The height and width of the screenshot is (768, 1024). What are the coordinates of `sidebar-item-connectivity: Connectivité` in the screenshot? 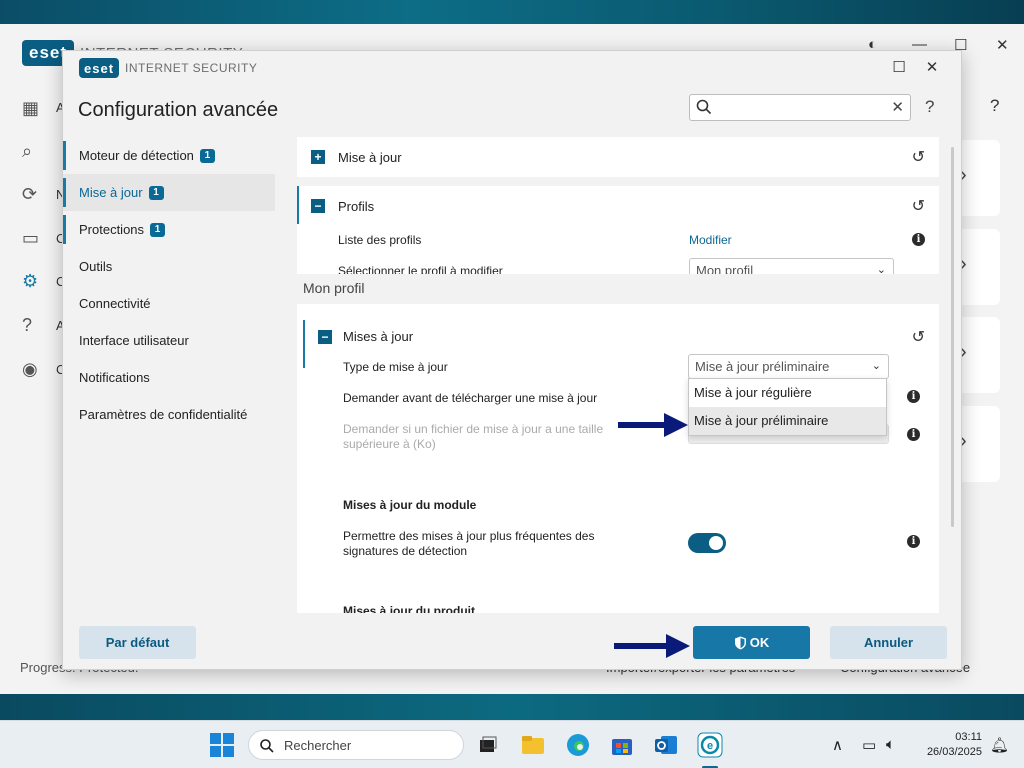 It's located at (169, 303).